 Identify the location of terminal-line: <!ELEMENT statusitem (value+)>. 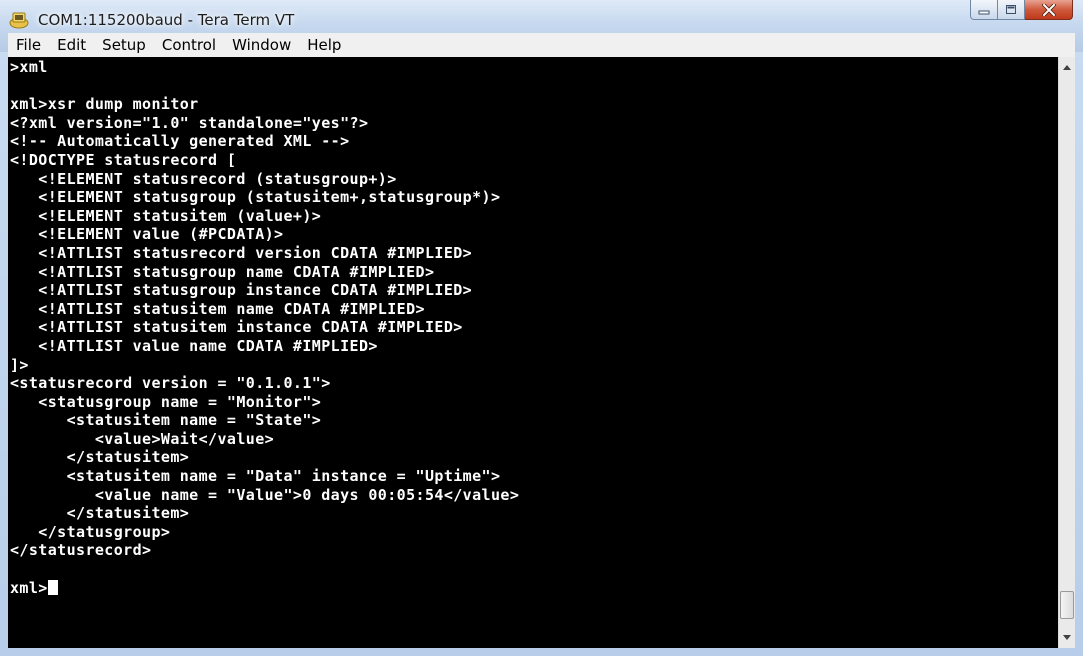
(166, 215).